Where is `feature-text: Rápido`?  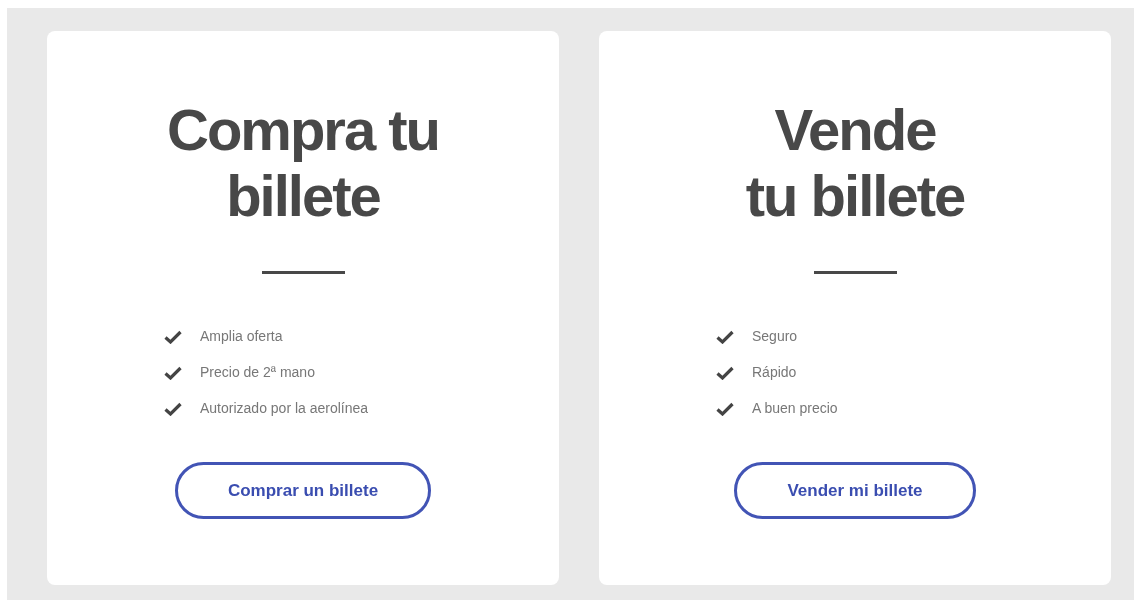
feature-text: Rápido is located at coordinates (774, 372).